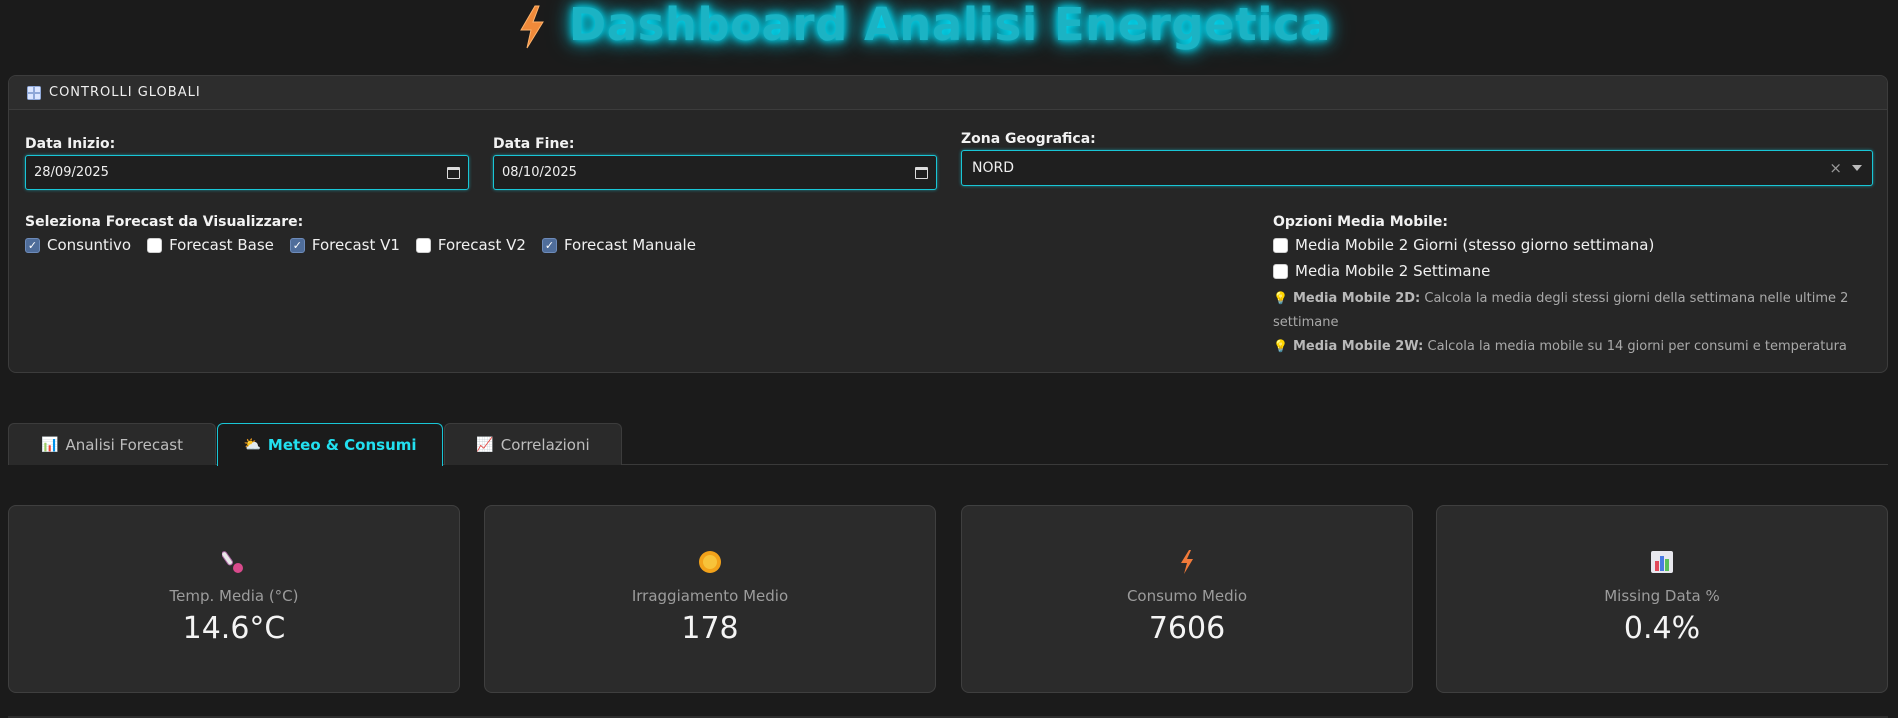  What do you see at coordinates (710, 562) in the screenshot?
I see `sun-icon` at bounding box center [710, 562].